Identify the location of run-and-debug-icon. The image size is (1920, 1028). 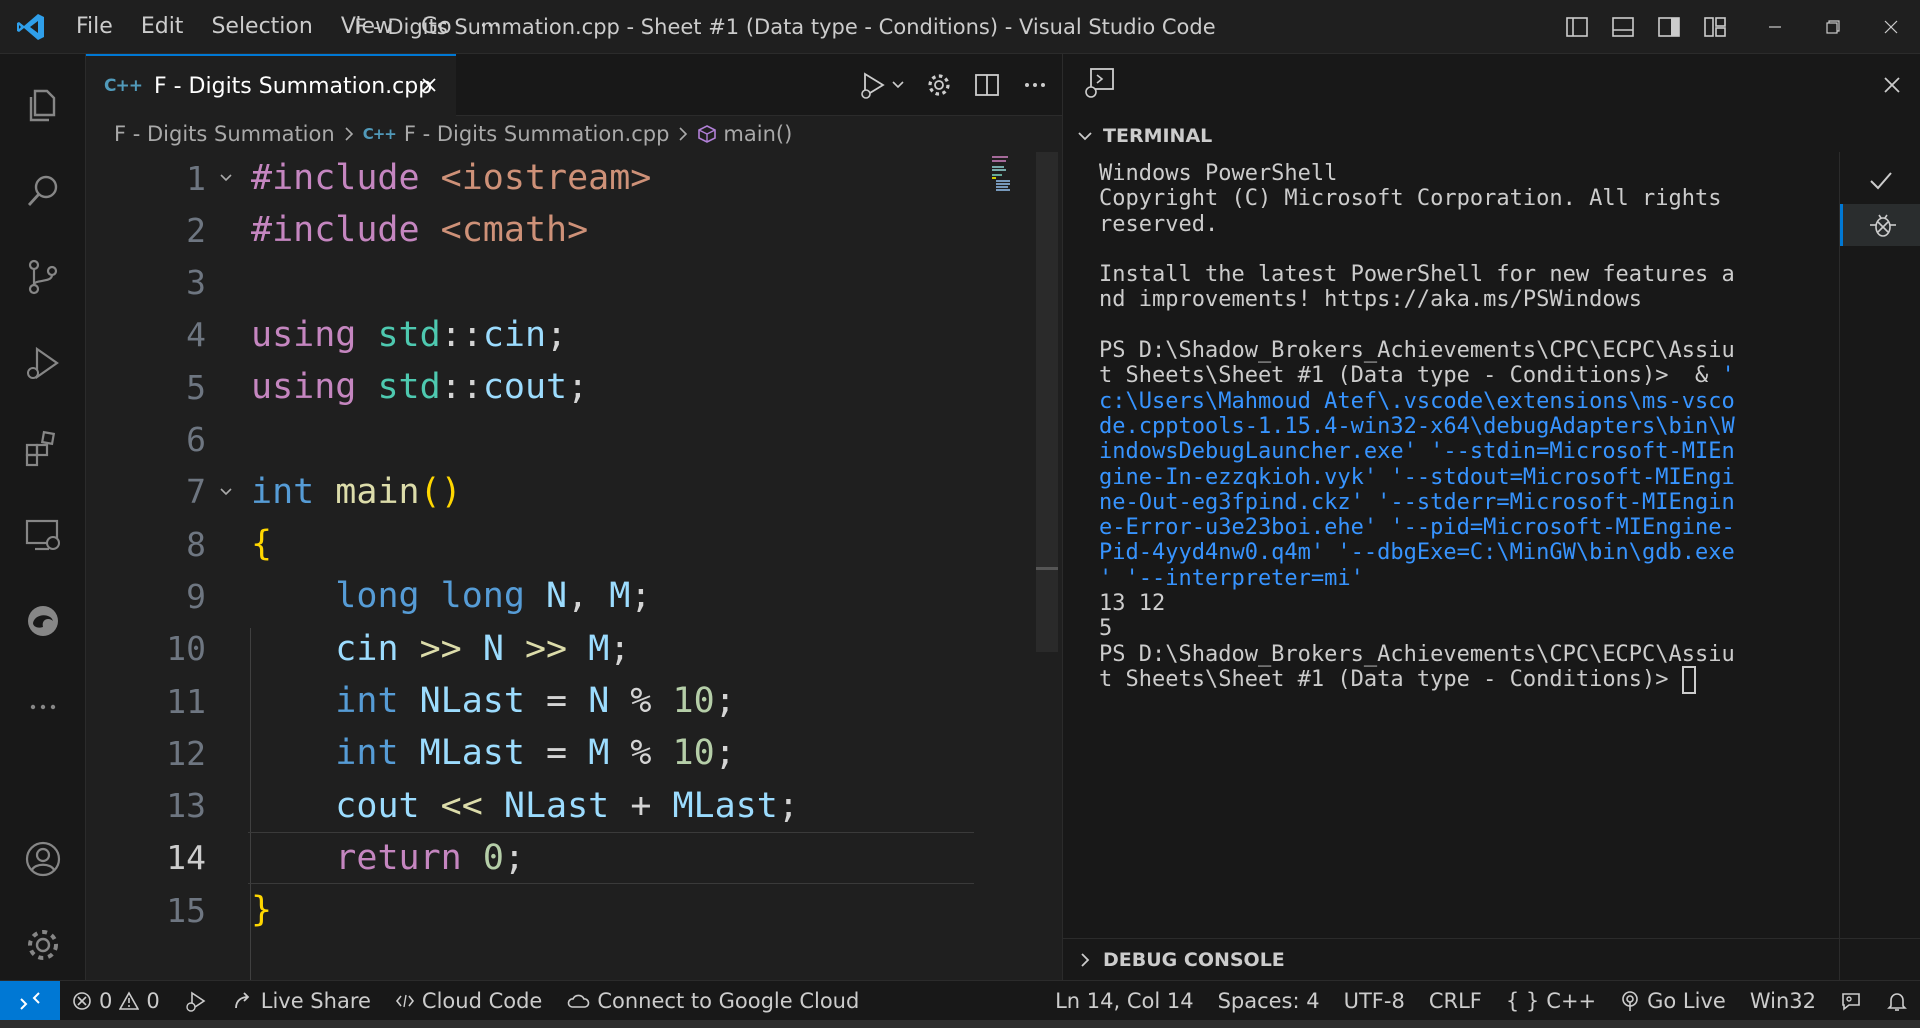
(43, 363).